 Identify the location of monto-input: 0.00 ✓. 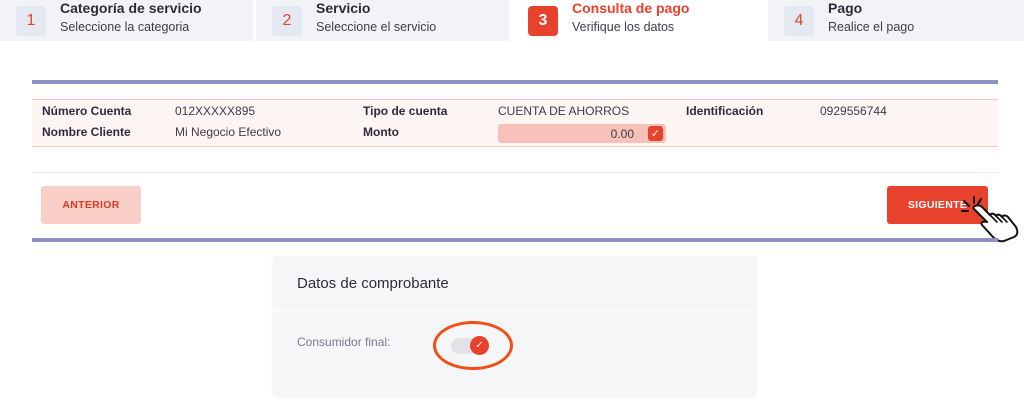
(582, 133).